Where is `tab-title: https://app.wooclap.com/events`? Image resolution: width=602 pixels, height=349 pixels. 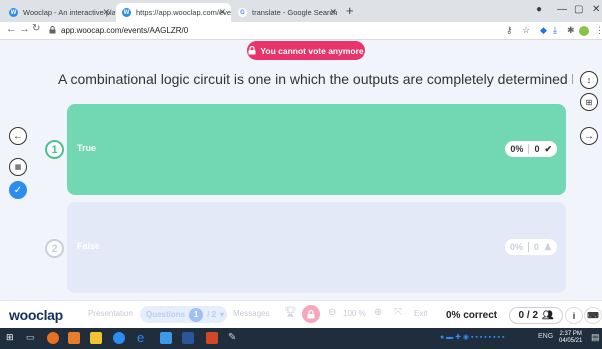
tab-title: https://app.wooclap.com/events is located at coordinates (183, 12).